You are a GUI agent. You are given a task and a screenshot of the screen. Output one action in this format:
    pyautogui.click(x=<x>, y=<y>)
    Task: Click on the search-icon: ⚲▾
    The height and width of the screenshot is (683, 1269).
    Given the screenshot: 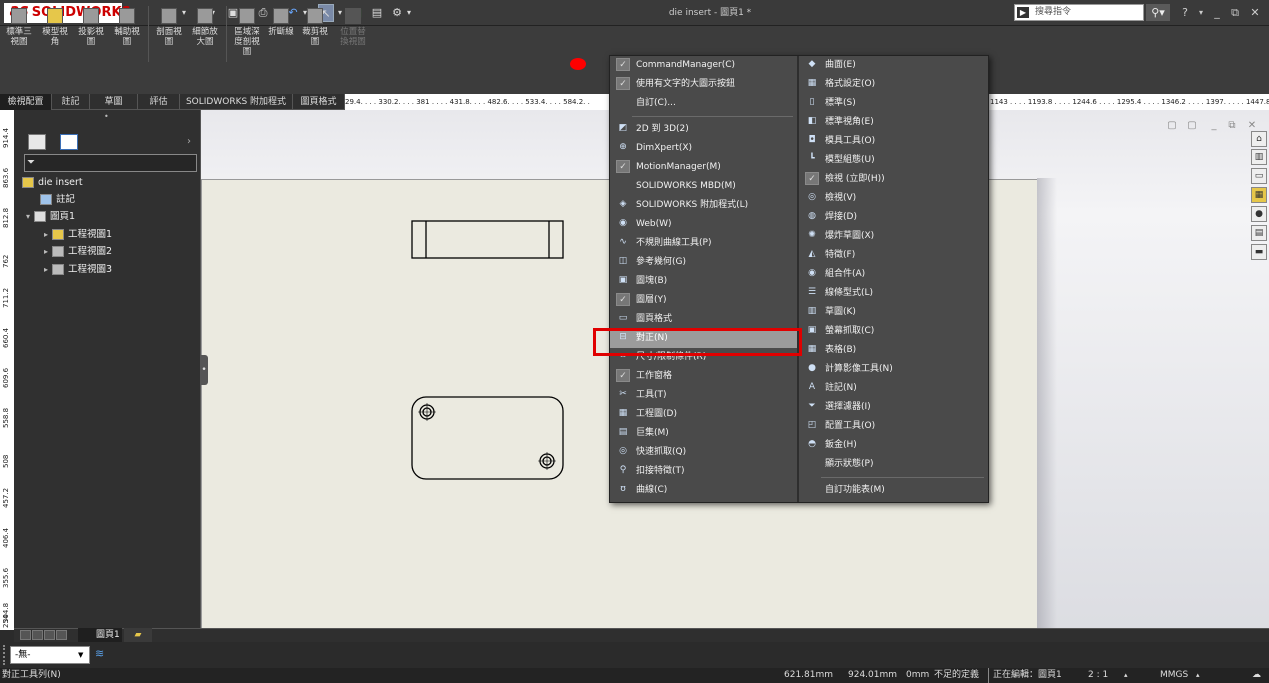 What is the action you would take?
    pyautogui.click(x=1158, y=12)
    